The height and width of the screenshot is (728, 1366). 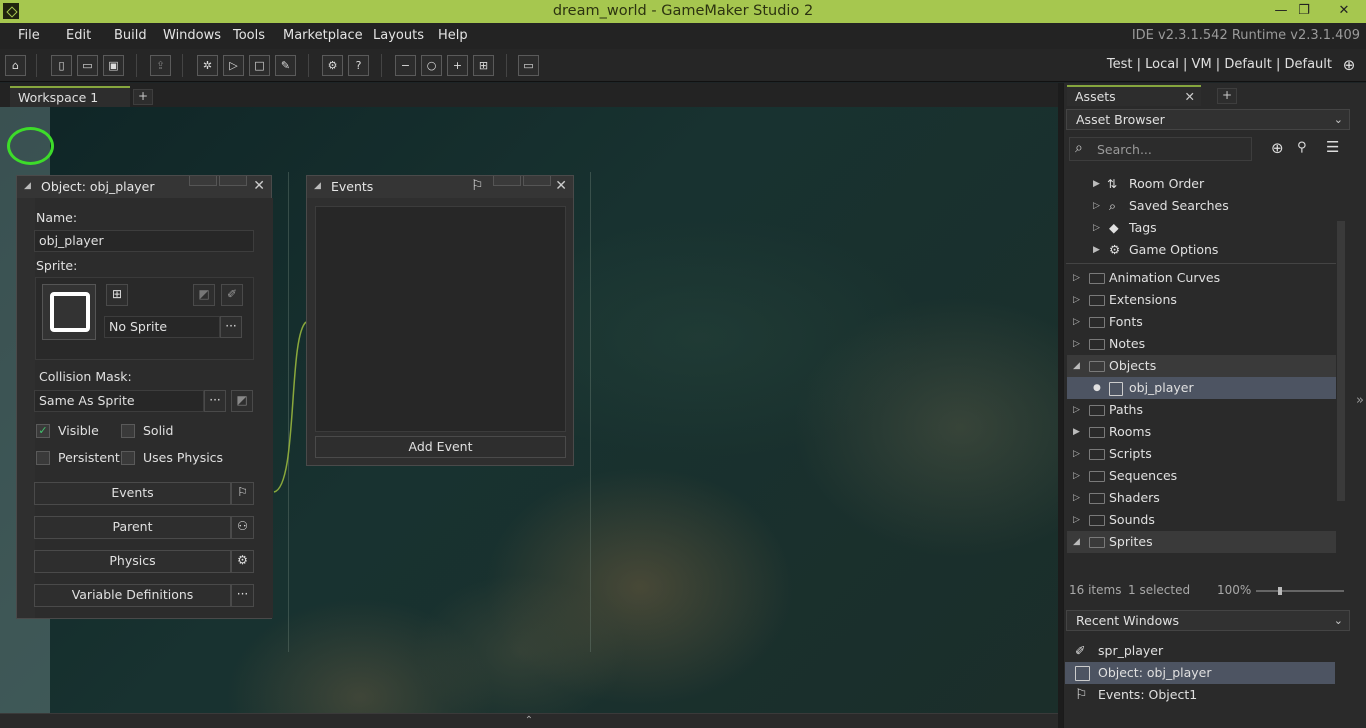 I want to click on clean-icon: ✎, so click(x=285, y=65).